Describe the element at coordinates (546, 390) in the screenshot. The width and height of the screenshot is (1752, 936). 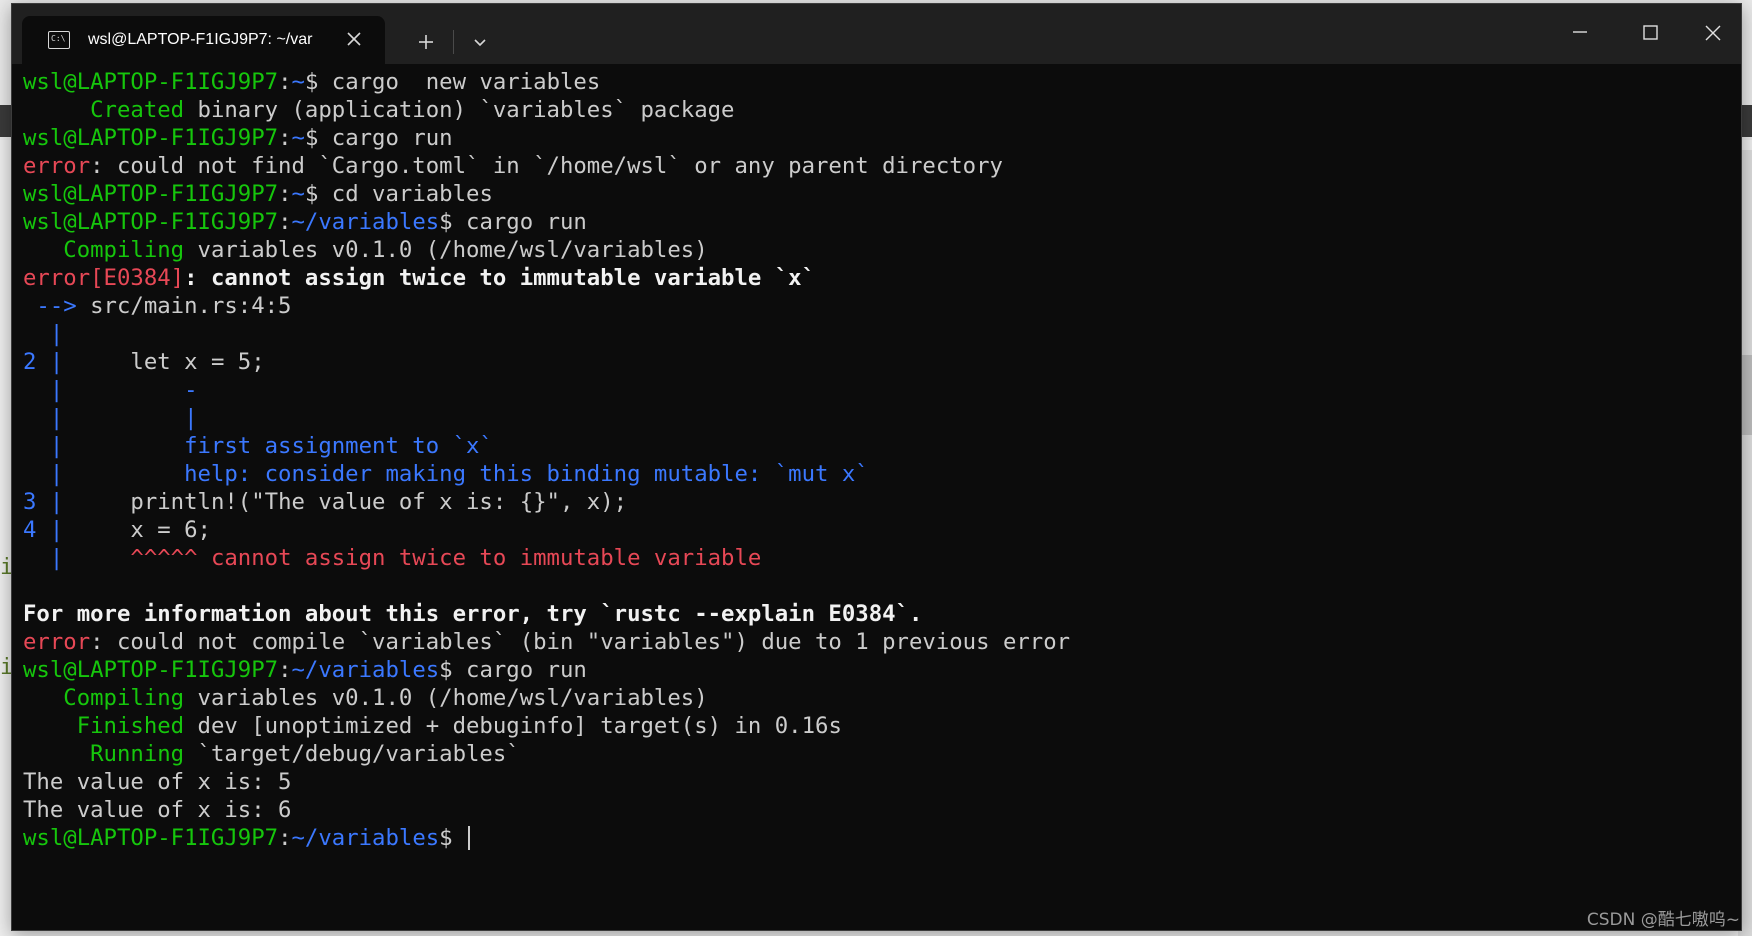
I see `terminal-line: | -` at that location.